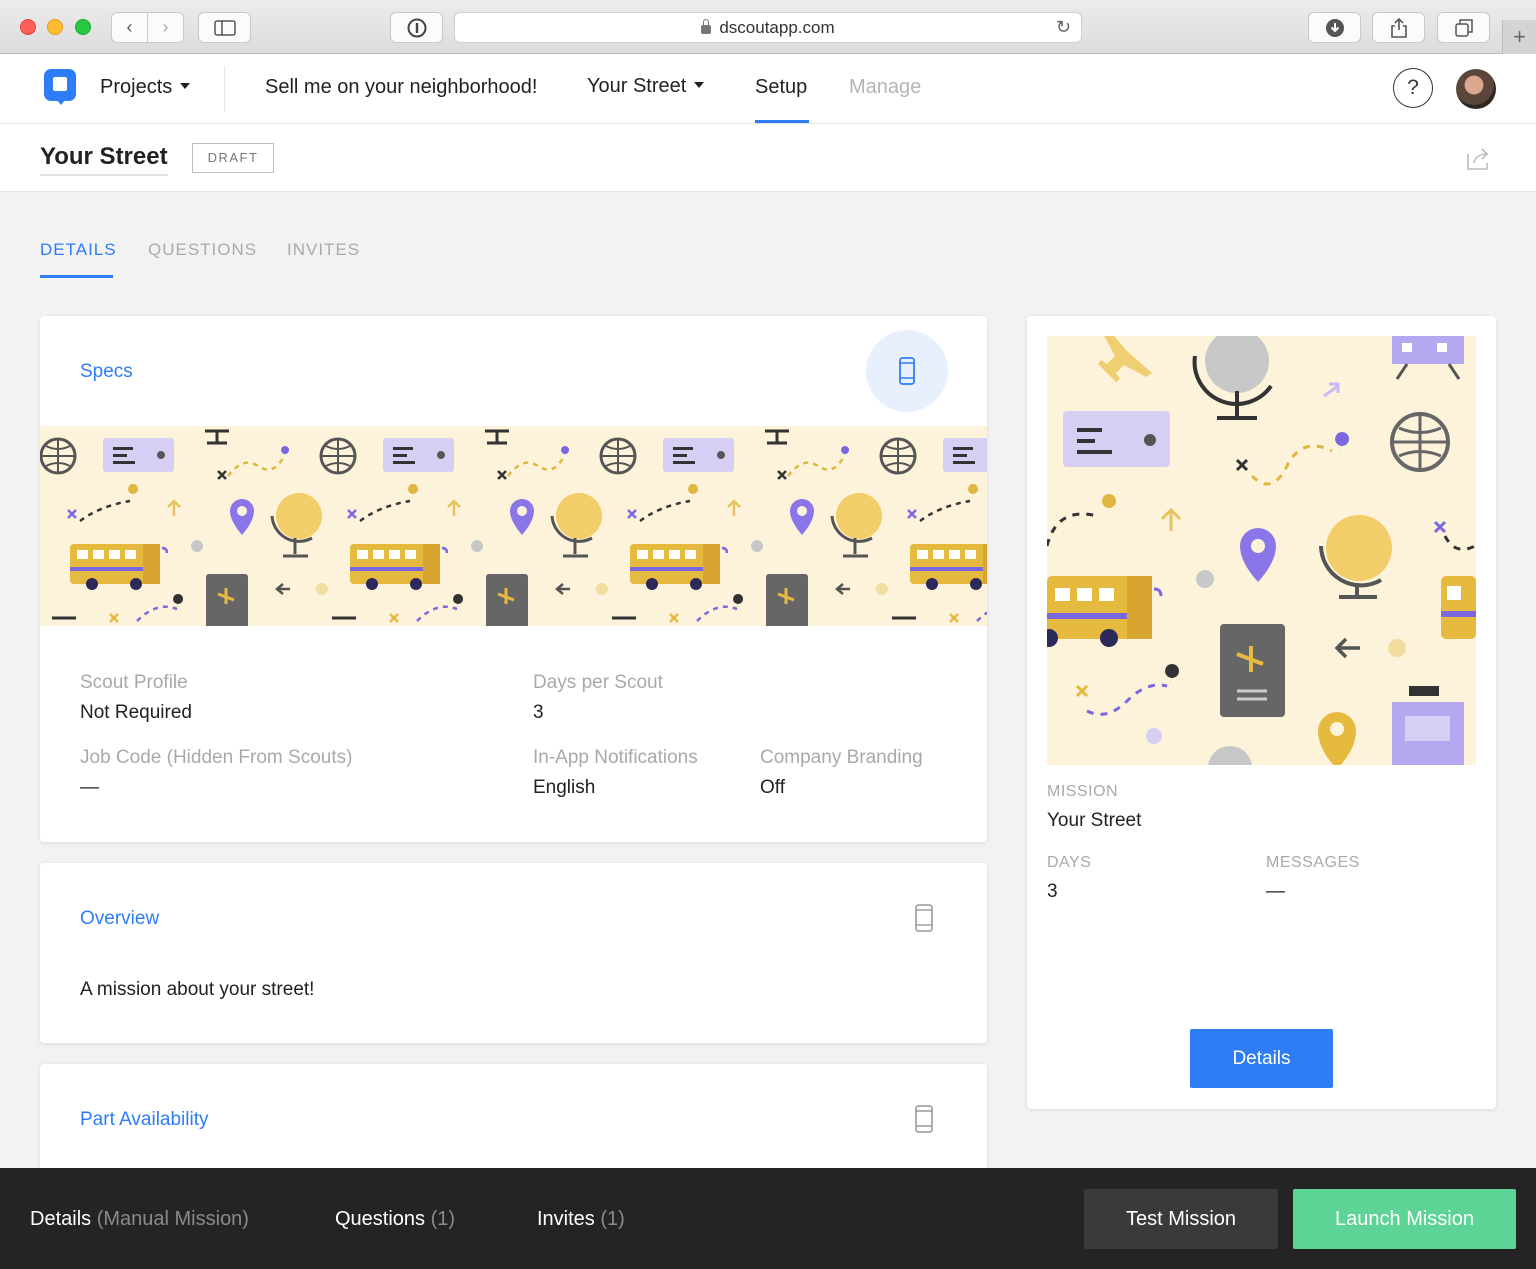 The image size is (1536, 1269). I want to click on footer-details-sub: (Manual Mission), so click(172, 1219).